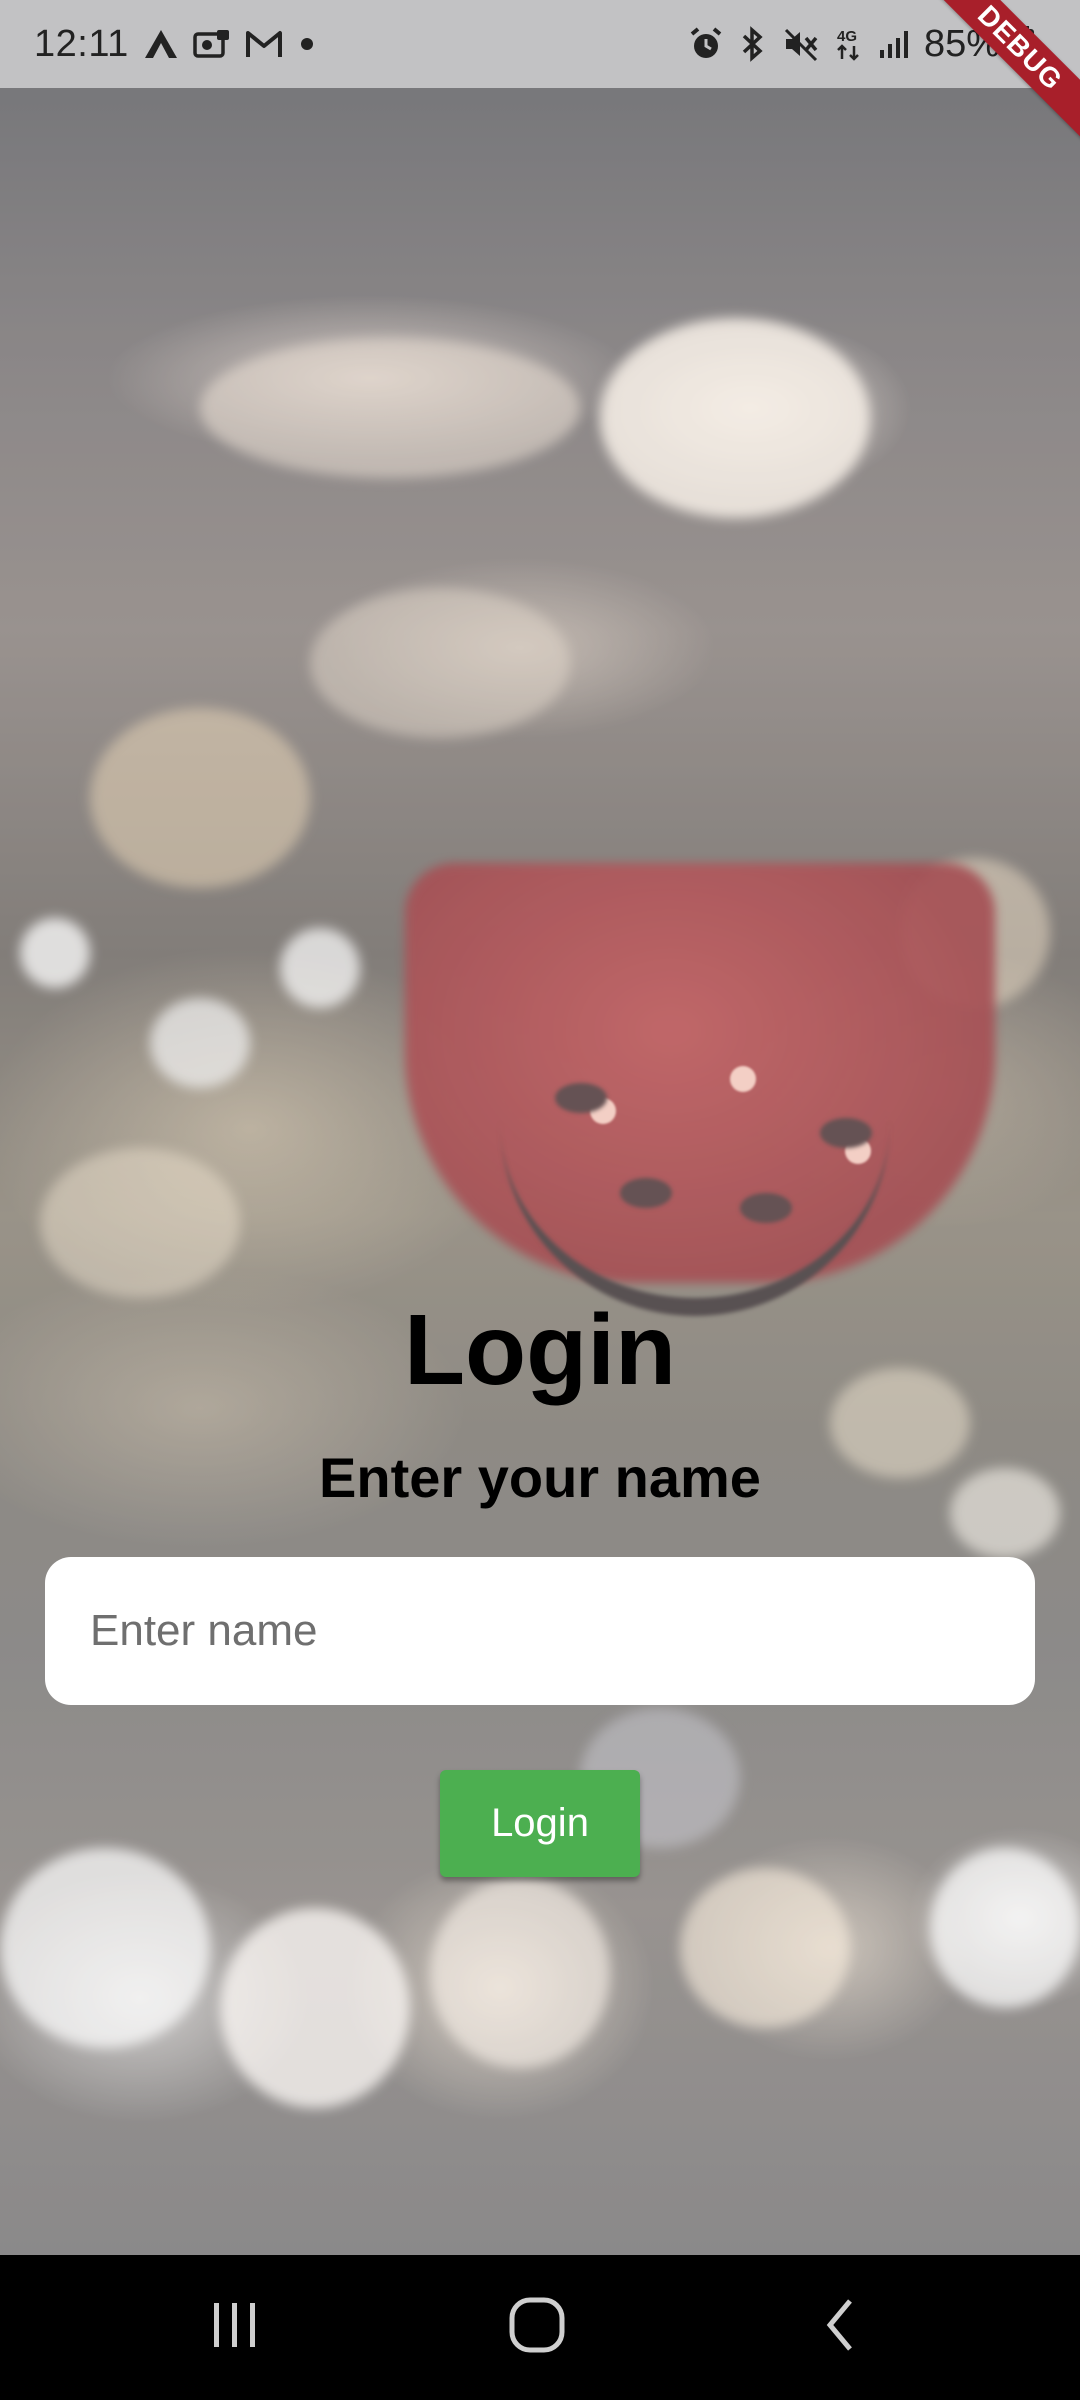 Image resolution: width=1080 pixels, height=2400 pixels. Describe the element at coordinates (307, 44) in the screenshot. I see `dot-icon` at that location.